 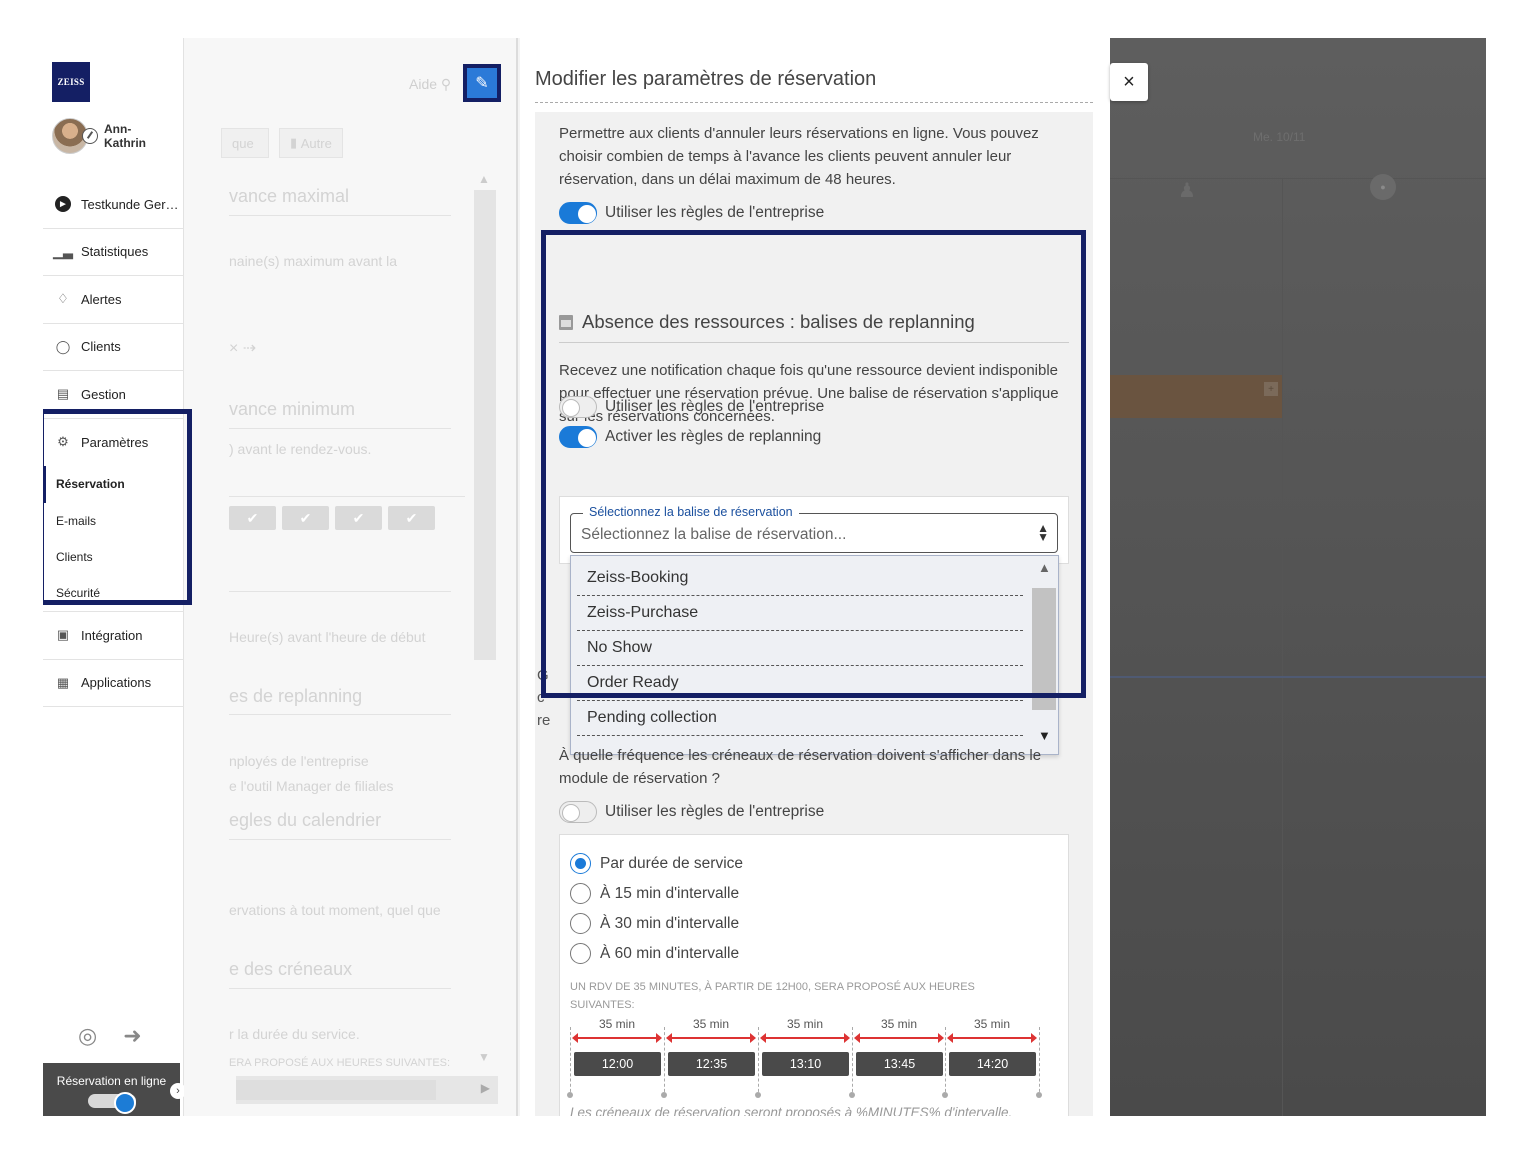 I want to click on zeiss-logo: ZEISS, so click(x=71, y=82).